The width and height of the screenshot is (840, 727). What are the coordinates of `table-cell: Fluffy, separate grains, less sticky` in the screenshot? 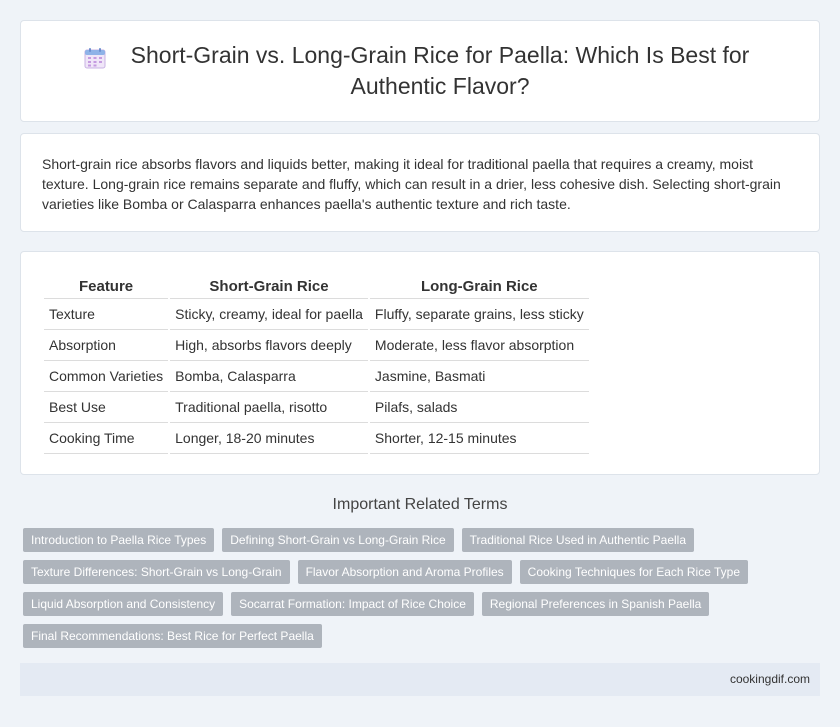 It's located at (479, 314).